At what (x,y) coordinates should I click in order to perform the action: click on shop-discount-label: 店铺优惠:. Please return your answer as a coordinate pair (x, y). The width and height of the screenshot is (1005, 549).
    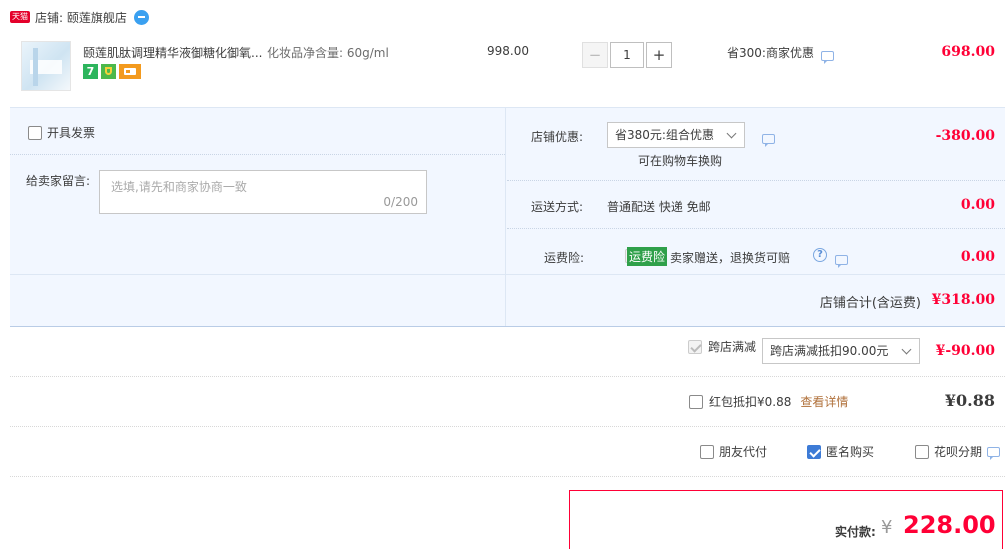
    Looking at the image, I should click on (557, 137).